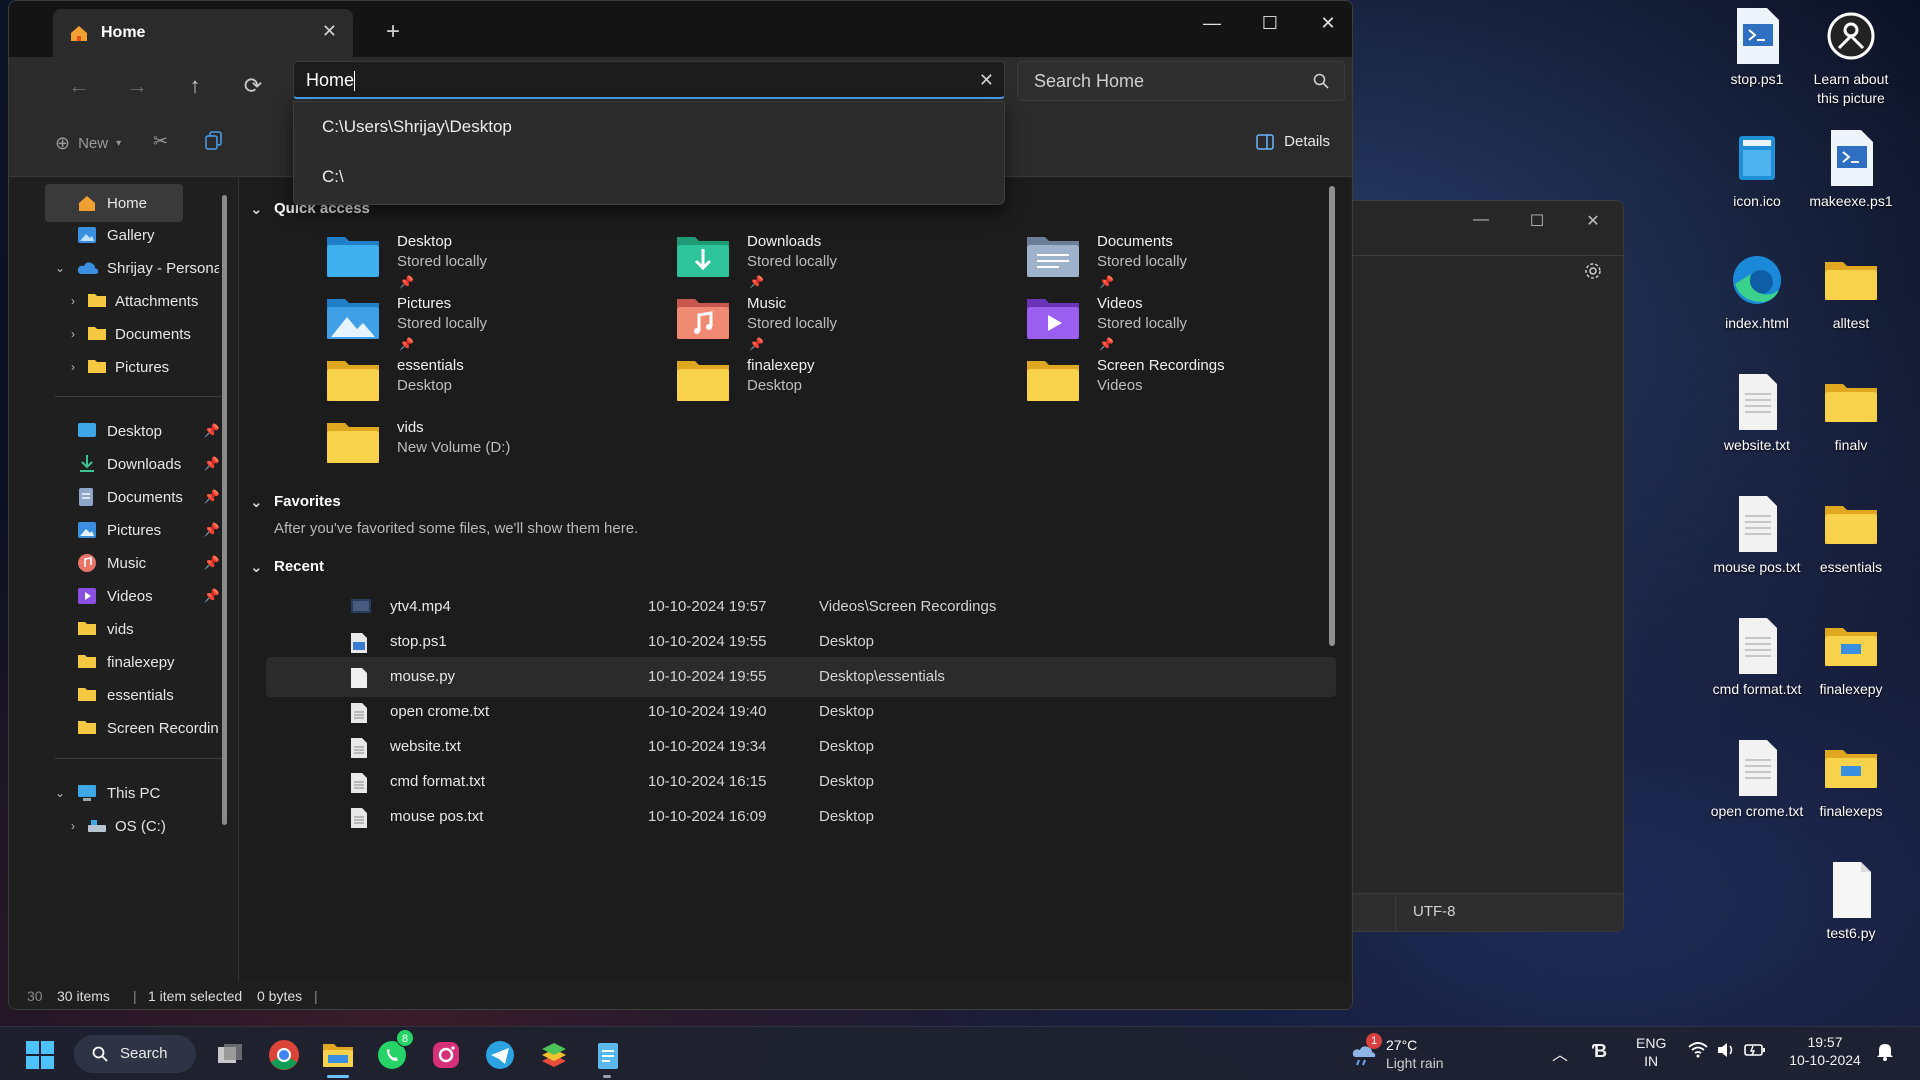  I want to click on quick-access-tile: Documents Stored locally 📌, so click(1185, 266).